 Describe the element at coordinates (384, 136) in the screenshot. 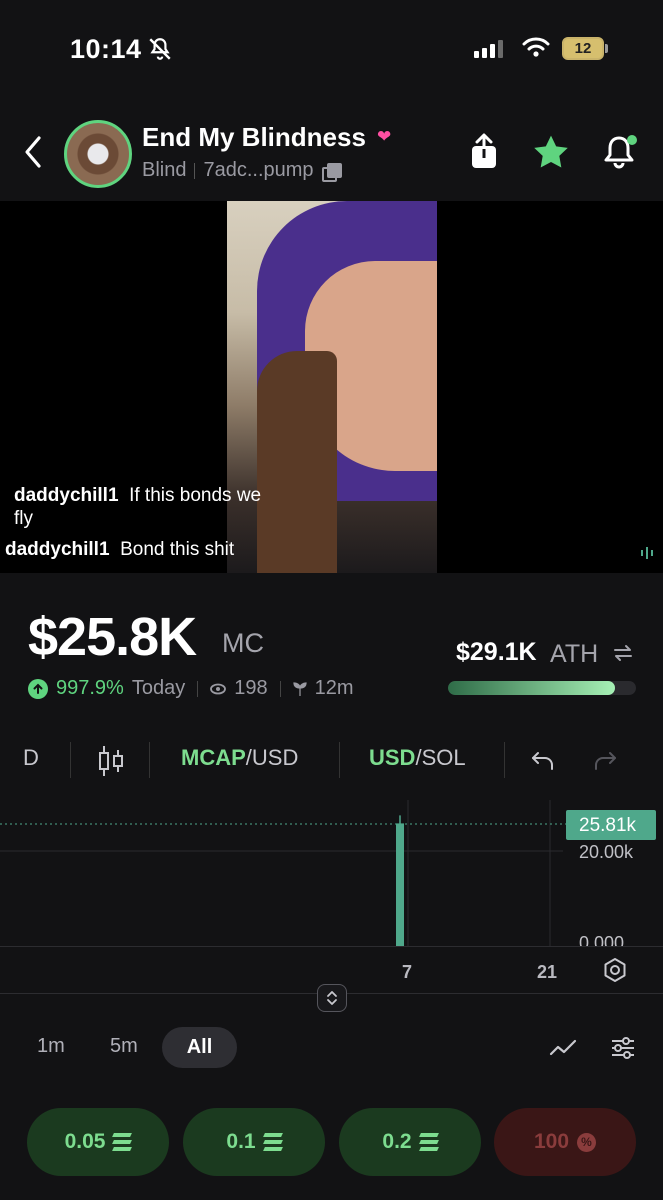

I see `heart-icon: ❤` at that location.